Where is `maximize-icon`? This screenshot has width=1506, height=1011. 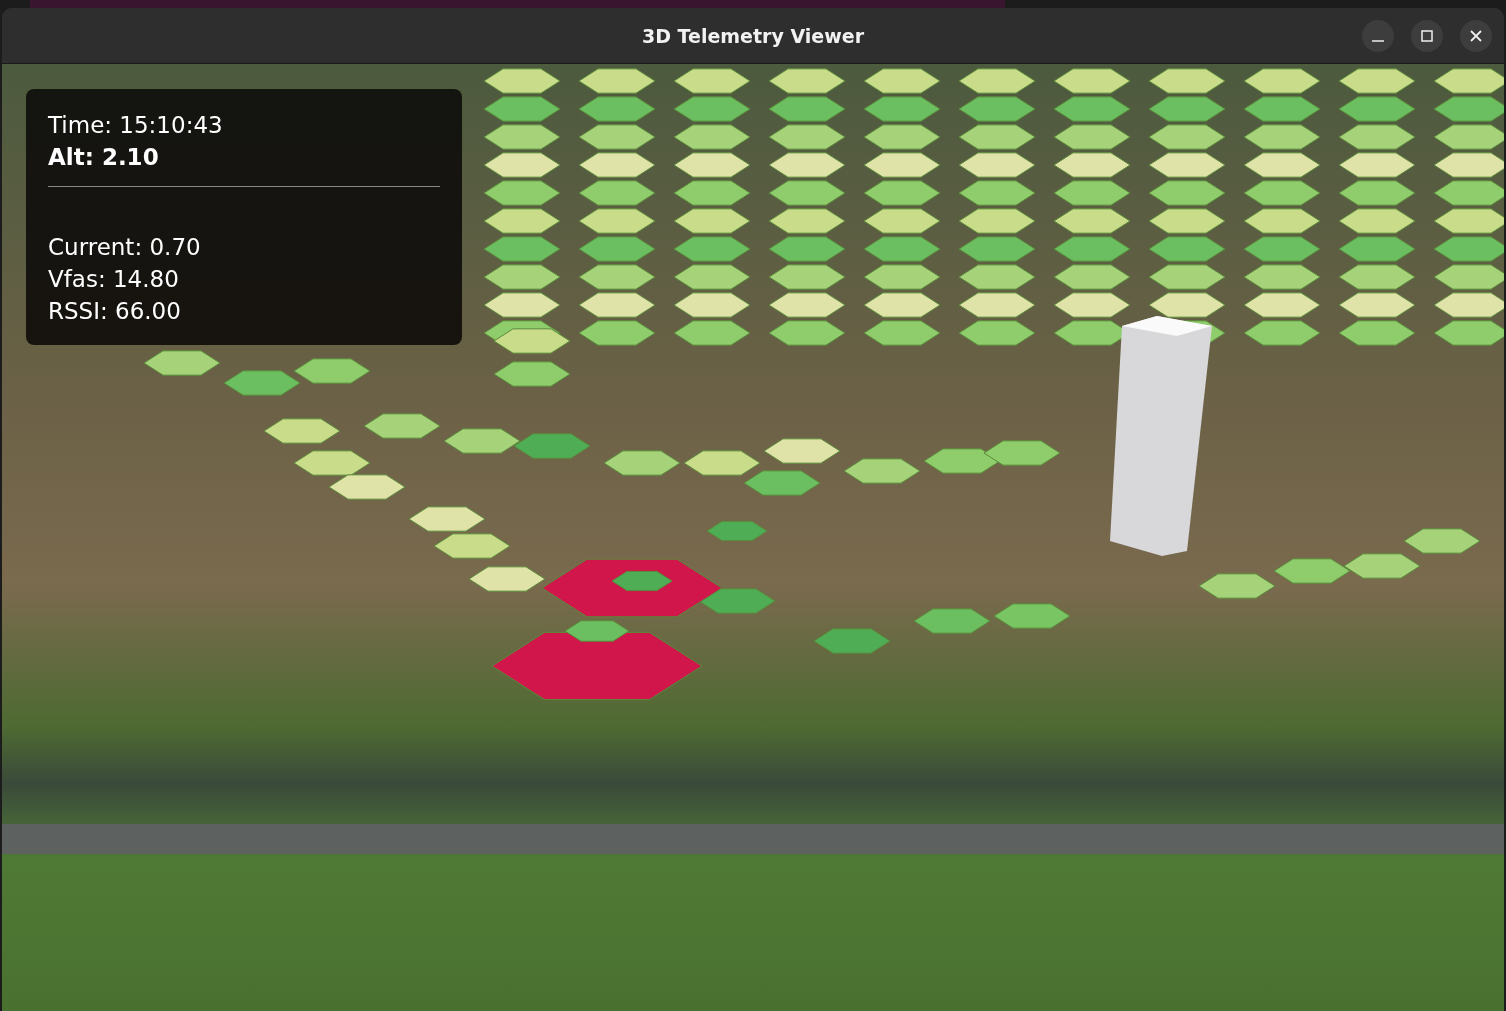 maximize-icon is located at coordinates (1427, 36).